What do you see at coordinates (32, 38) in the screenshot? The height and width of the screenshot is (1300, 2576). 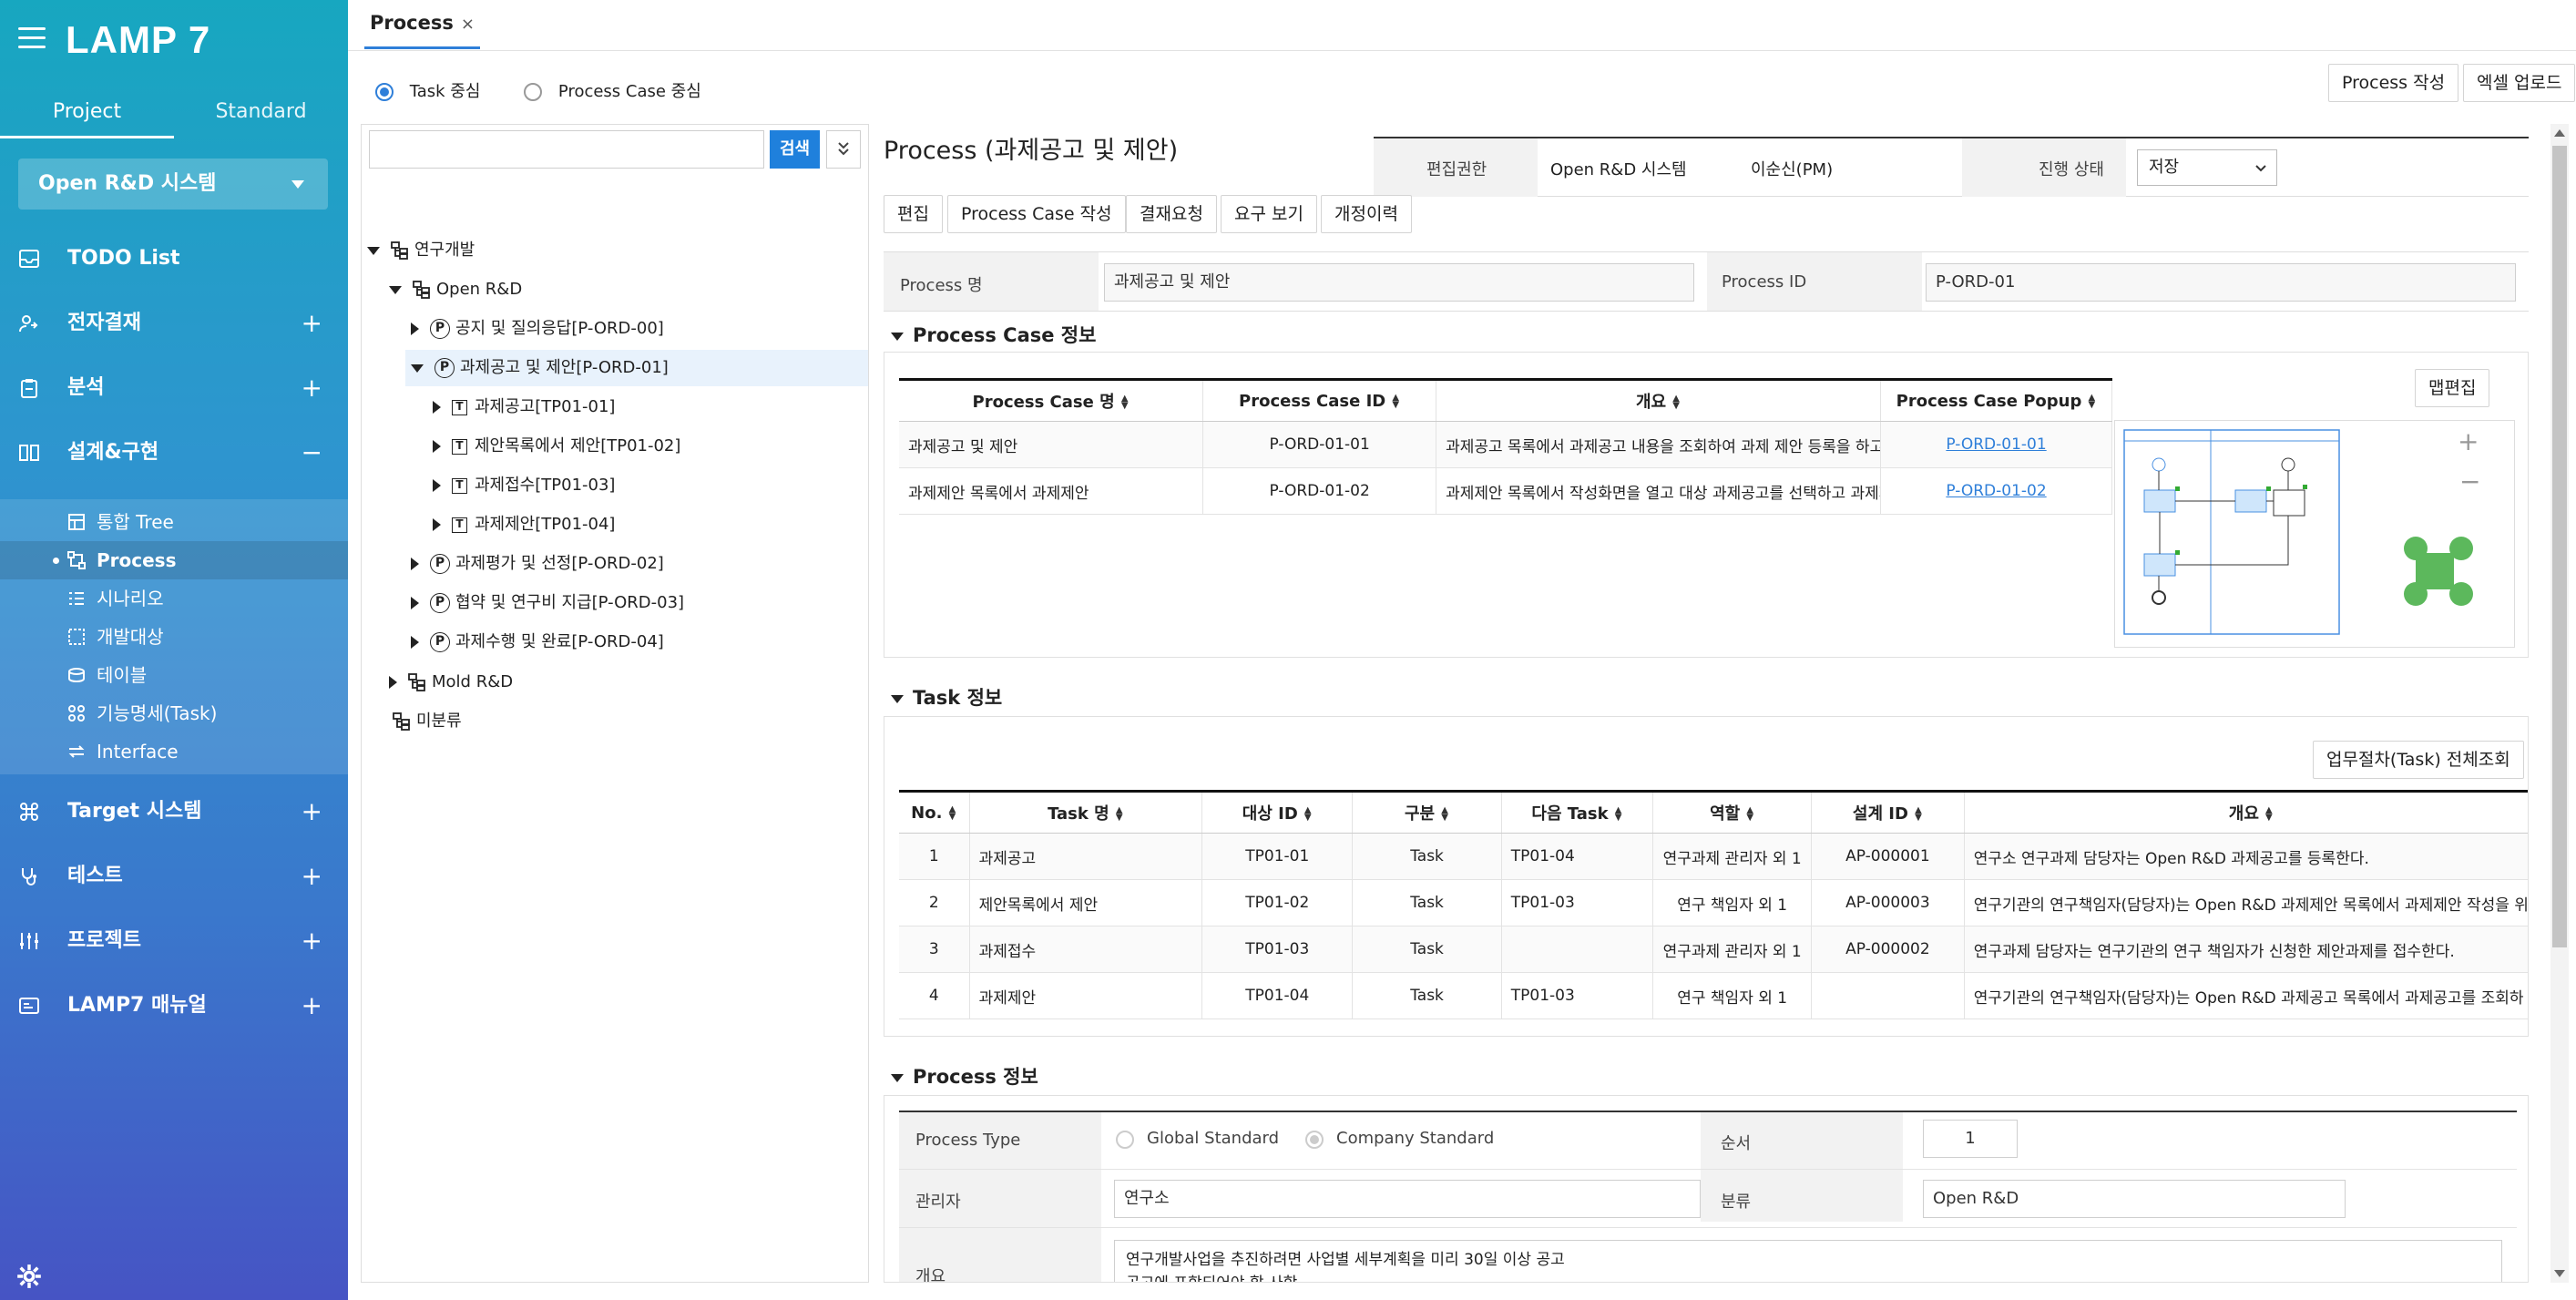 I see `menu-icon` at bounding box center [32, 38].